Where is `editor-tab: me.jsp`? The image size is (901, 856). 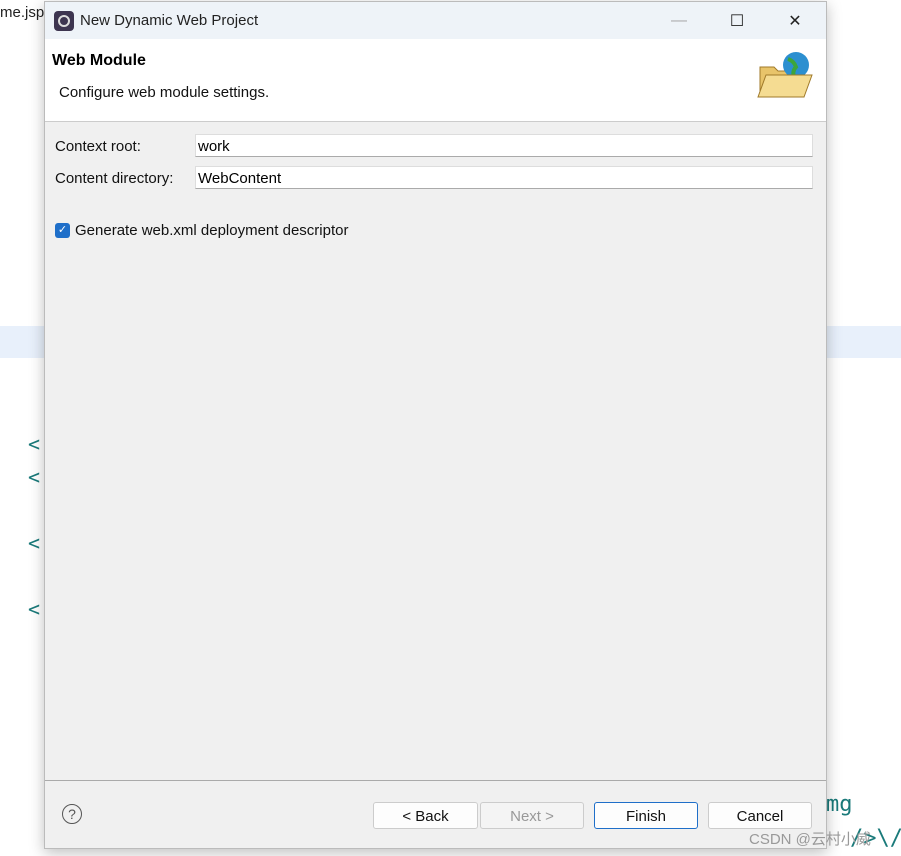 editor-tab: me.jsp is located at coordinates (22, 12).